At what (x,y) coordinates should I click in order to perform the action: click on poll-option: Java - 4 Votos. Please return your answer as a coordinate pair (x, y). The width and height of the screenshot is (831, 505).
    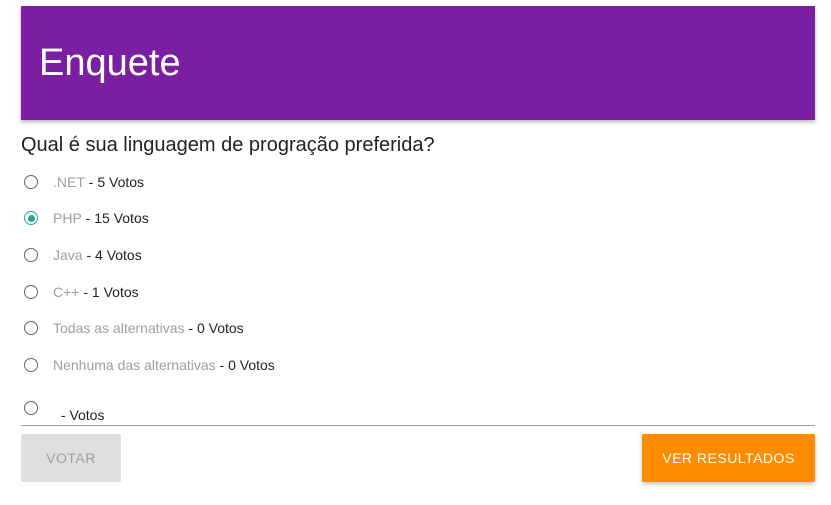
    Looking at the image, I should click on (83, 255).